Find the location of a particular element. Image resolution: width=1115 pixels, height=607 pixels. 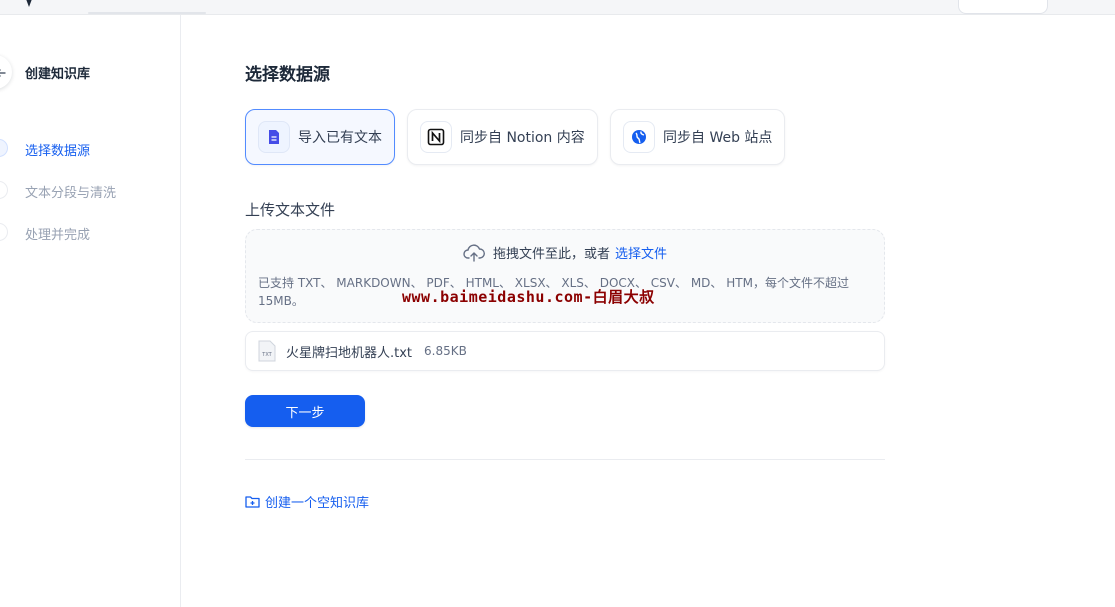

create-empty-kb-link: 创建一个空知识库 is located at coordinates (307, 501).